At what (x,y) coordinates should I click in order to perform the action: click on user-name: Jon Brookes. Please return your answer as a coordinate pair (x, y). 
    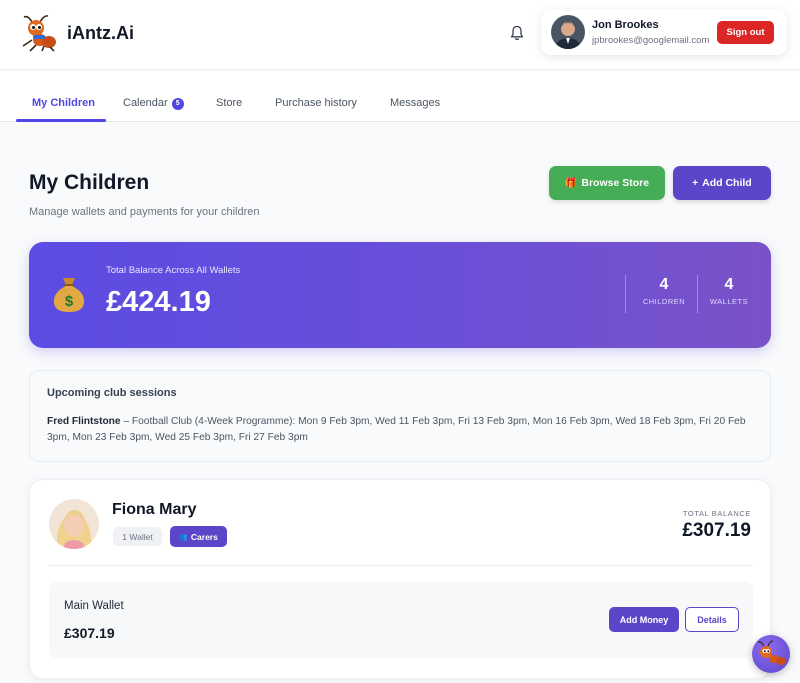
    Looking at the image, I should click on (625, 25).